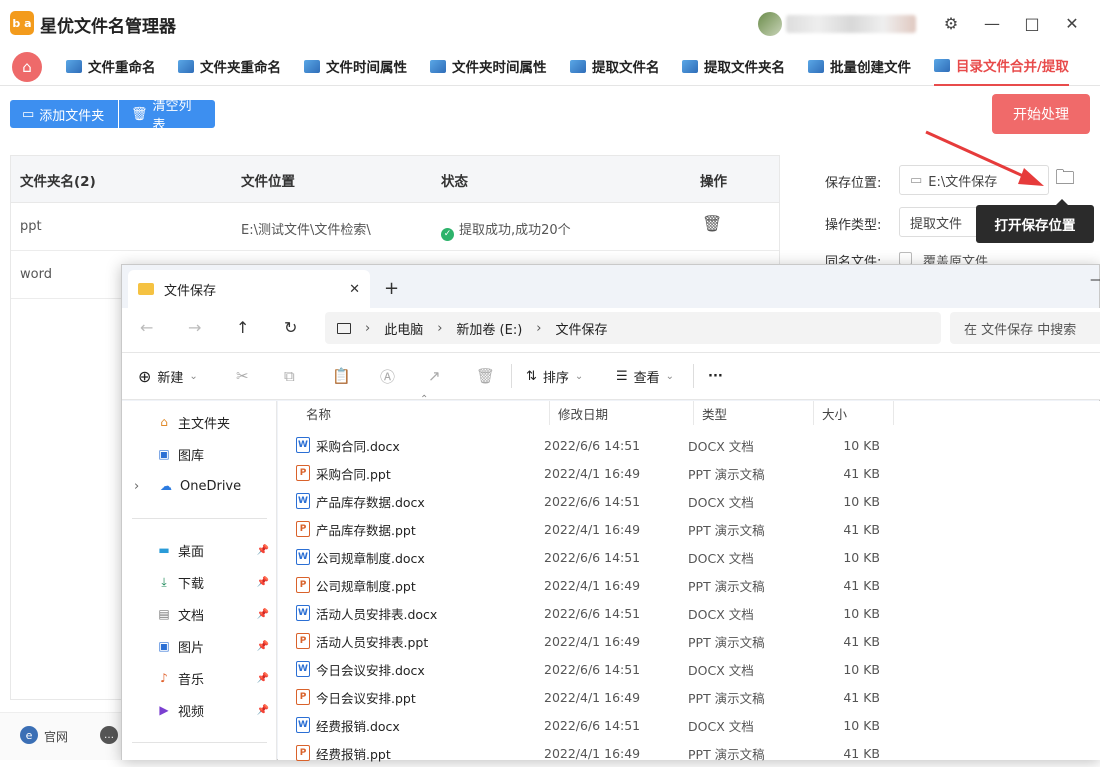  Describe the element at coordinates (1065, 179) in the screenshot. I see `open-folder-icon: 🗀` at that location.